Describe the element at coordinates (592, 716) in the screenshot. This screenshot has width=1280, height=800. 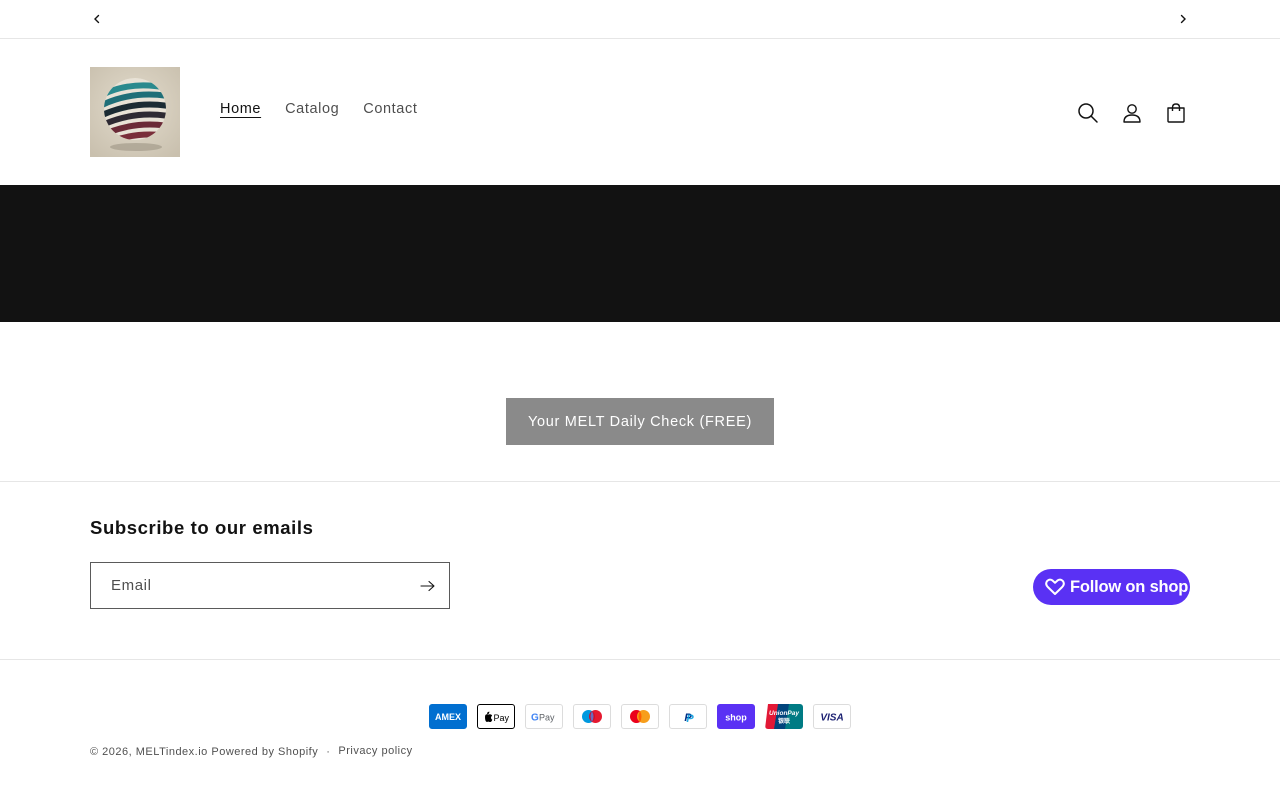
I see `maestro-icon` at that location.